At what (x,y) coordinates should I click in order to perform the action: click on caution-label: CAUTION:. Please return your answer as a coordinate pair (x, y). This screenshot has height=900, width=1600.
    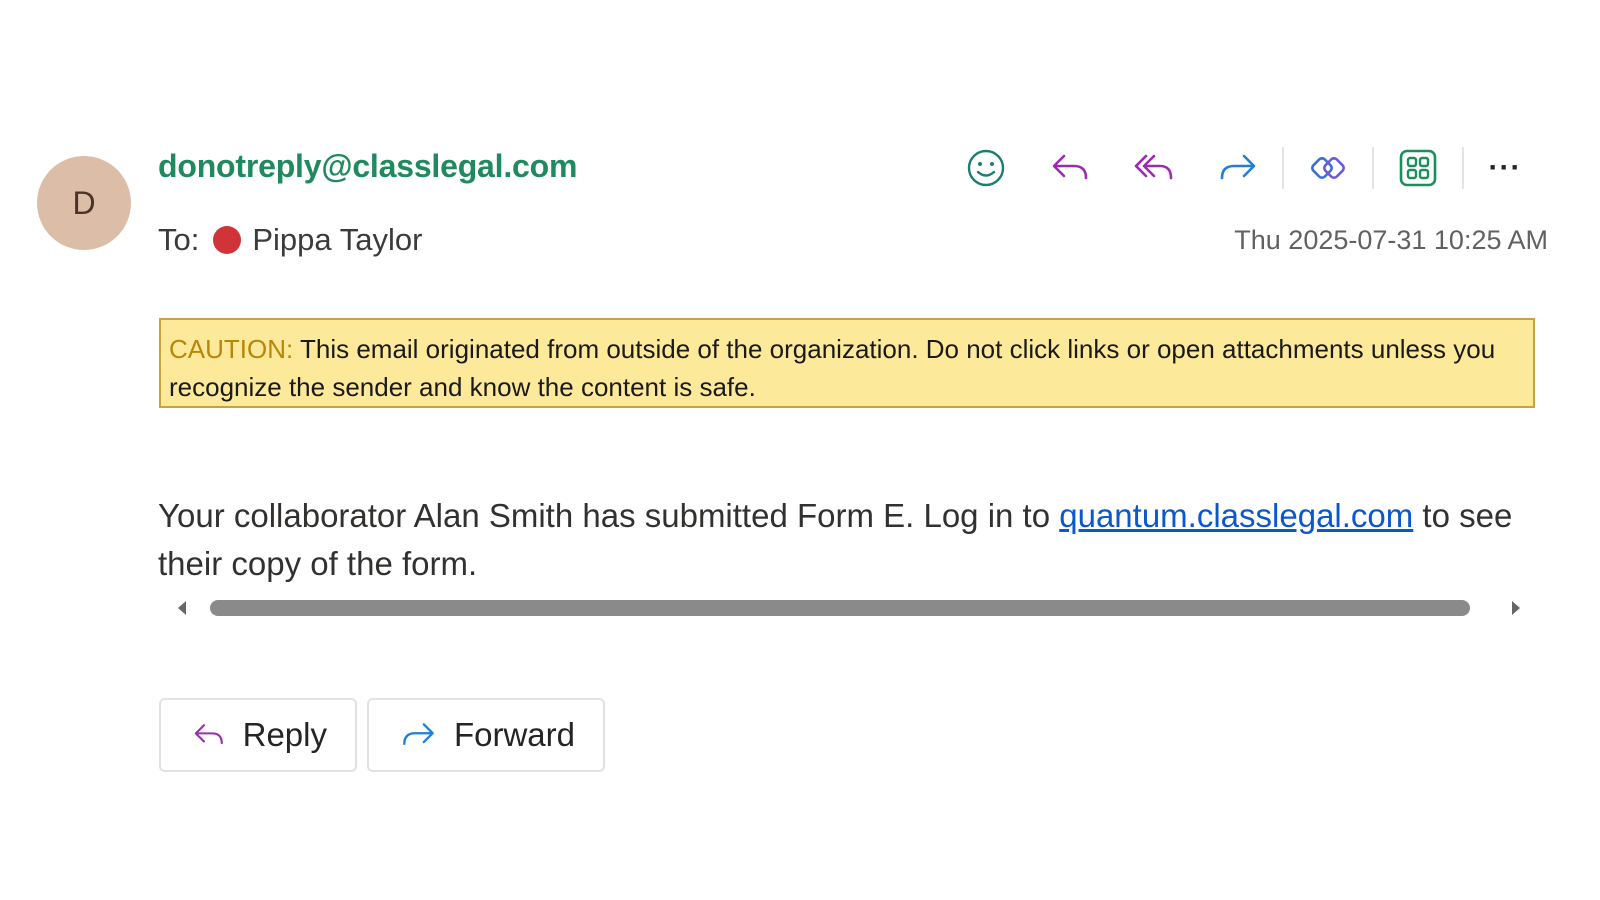
    Looking at the image, I should click on (231, 349).